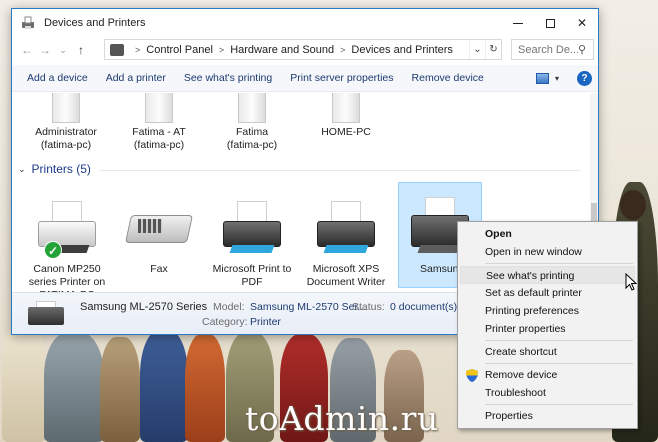 The width and height of the screenshot is (658, 442). I want to click on menu-item-see-whats-printing: See what's printing, so click(547, 275).